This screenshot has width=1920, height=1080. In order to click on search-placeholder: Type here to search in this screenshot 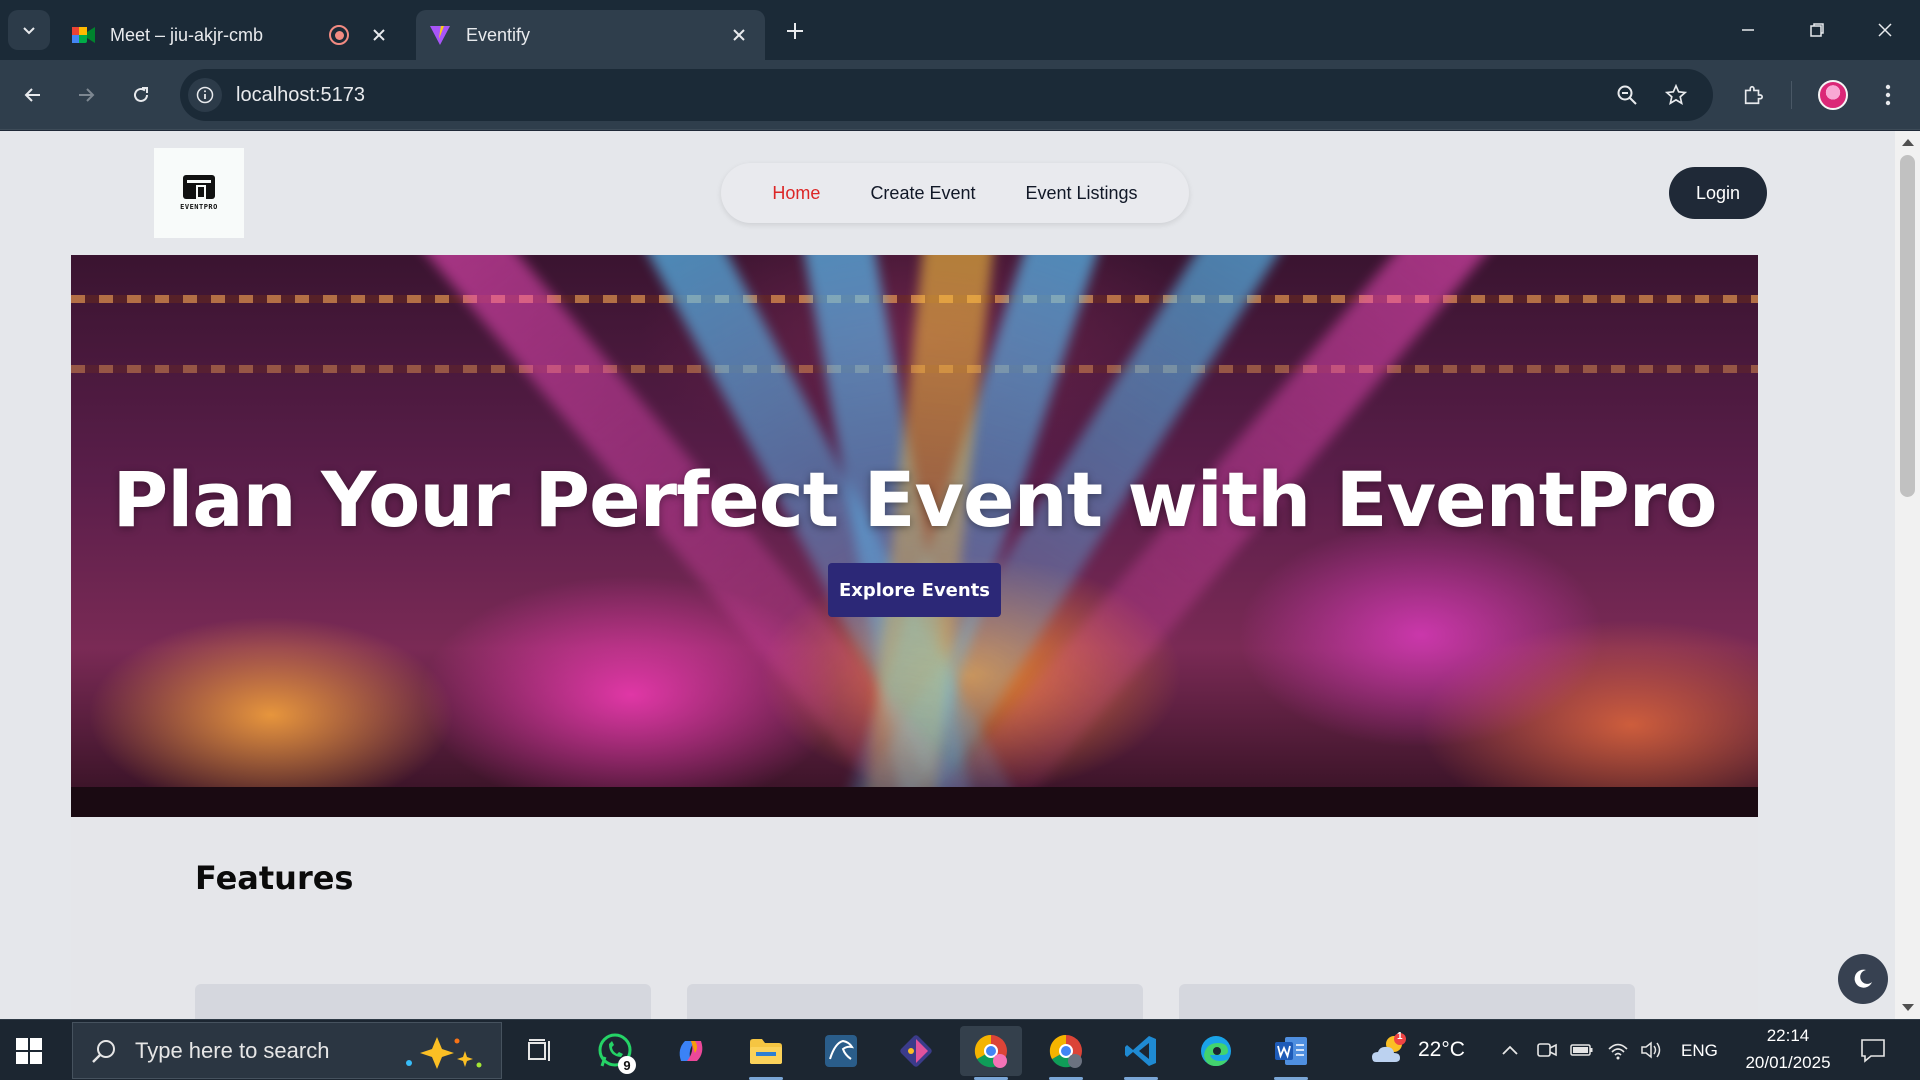, I will do `click(232, 1050)`.